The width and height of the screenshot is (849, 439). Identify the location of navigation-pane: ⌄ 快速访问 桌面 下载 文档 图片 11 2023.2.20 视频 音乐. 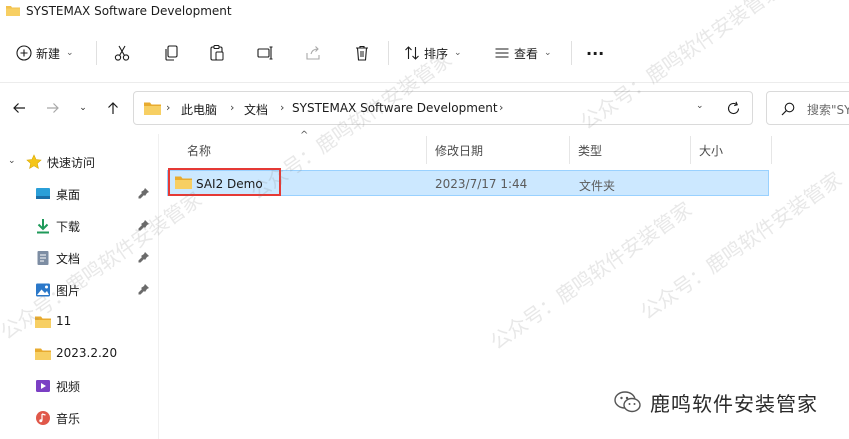
(79, 286).